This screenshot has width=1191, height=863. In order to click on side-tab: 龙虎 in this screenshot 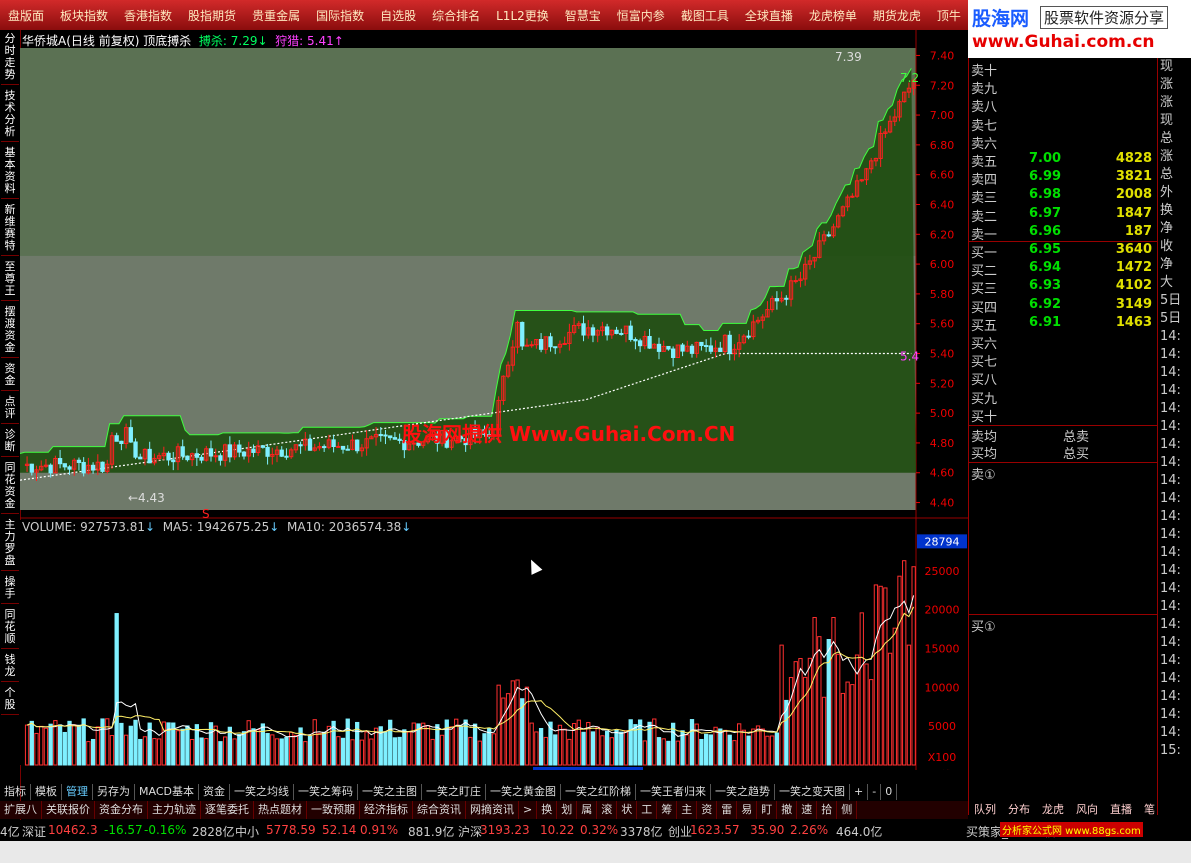, I will do `click(1053, 810)`.